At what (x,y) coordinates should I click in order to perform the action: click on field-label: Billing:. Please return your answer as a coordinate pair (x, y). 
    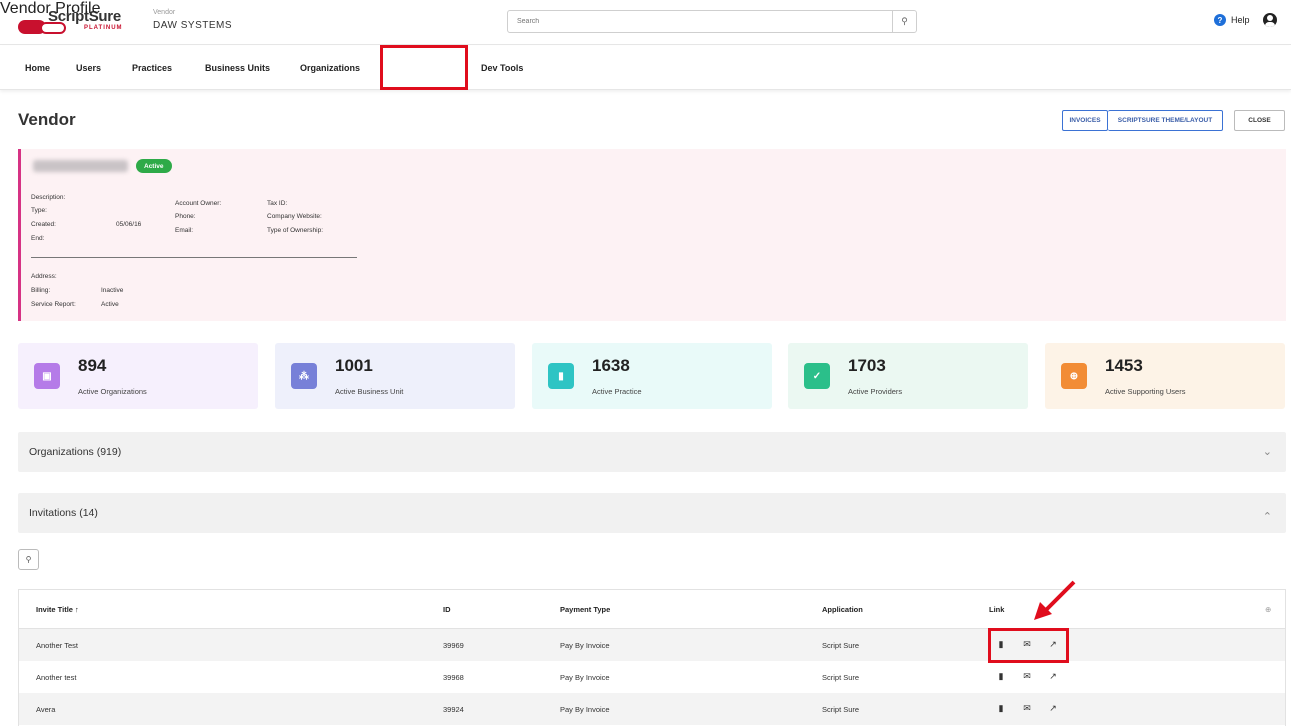
    Looking at the image, I should click on (41, 290).